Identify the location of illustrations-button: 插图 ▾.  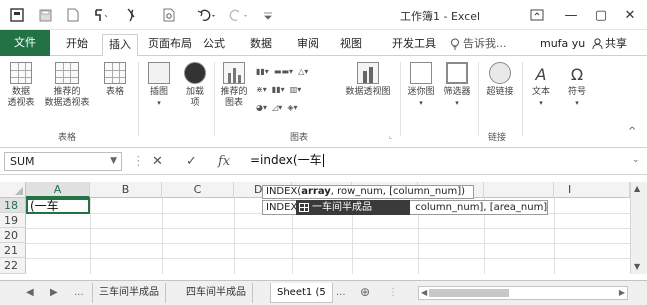
(159, 85).